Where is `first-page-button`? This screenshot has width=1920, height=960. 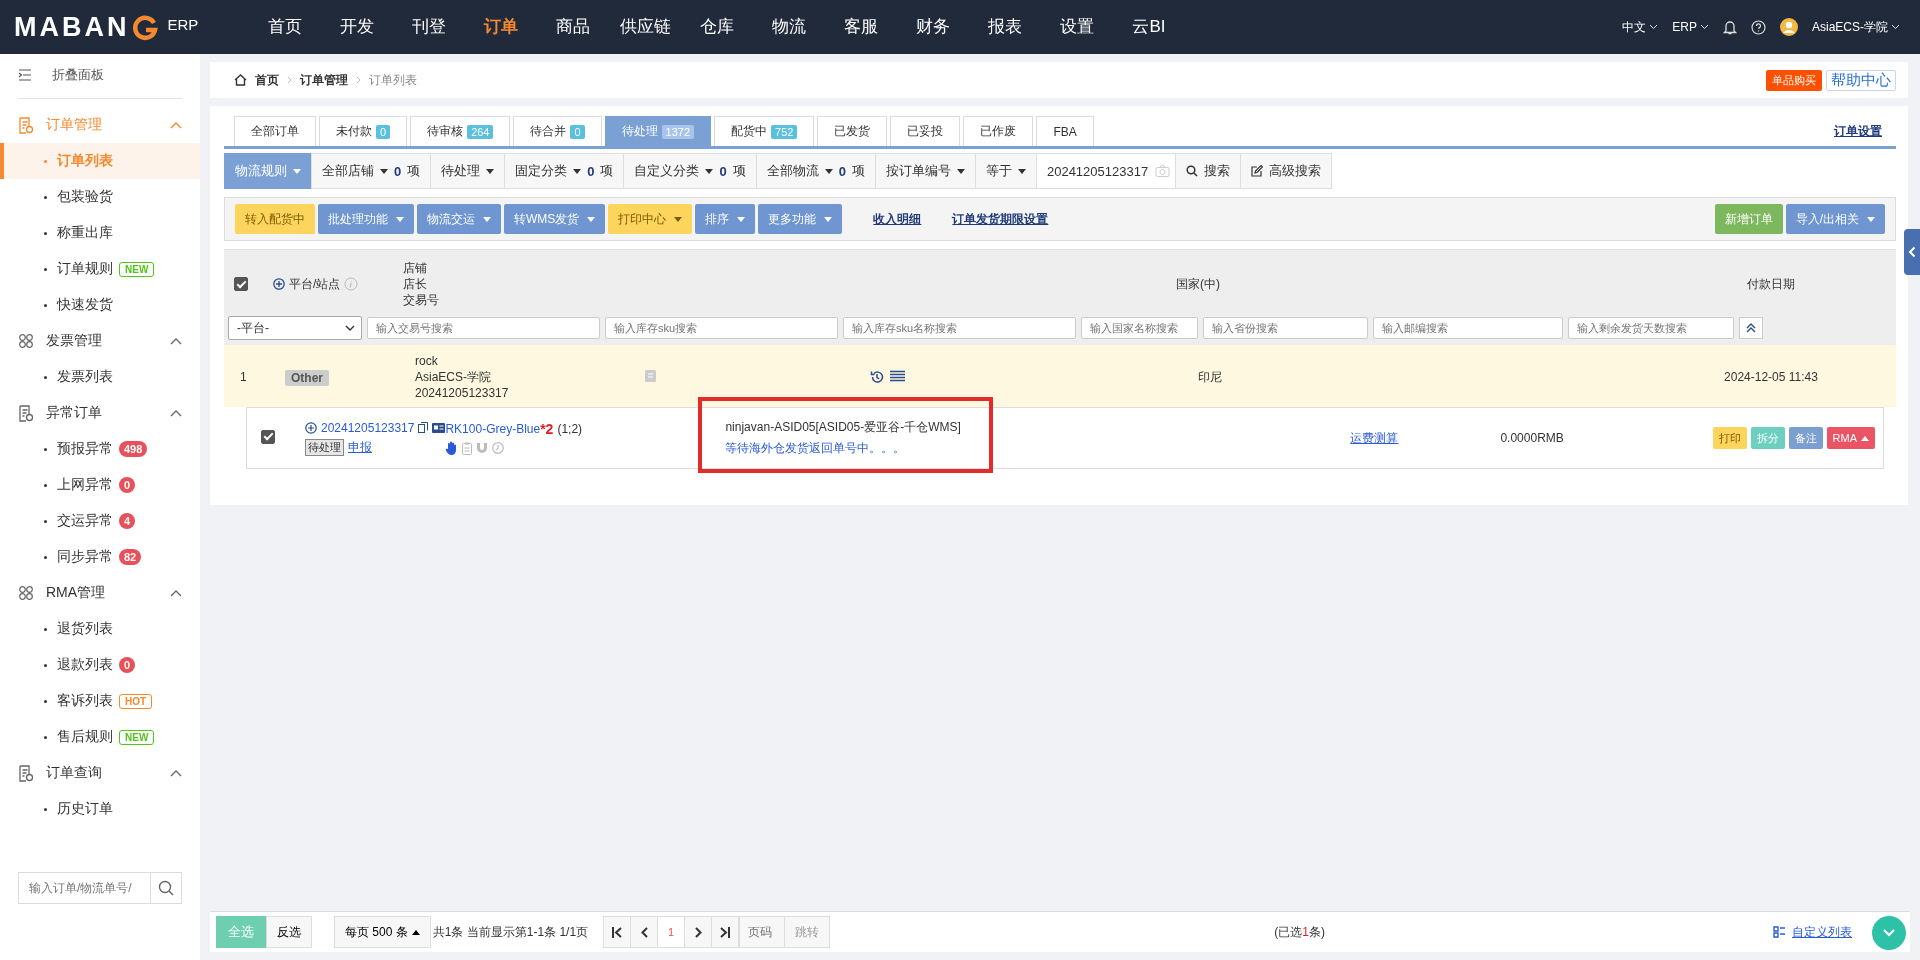 first-page-button is located at coordinates (617, 932).